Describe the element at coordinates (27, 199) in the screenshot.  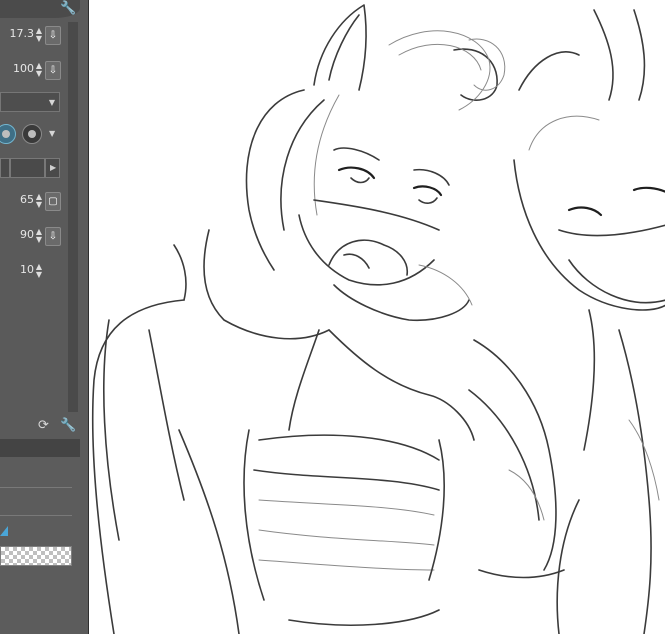
I see `hardness-value: 65` at that location.